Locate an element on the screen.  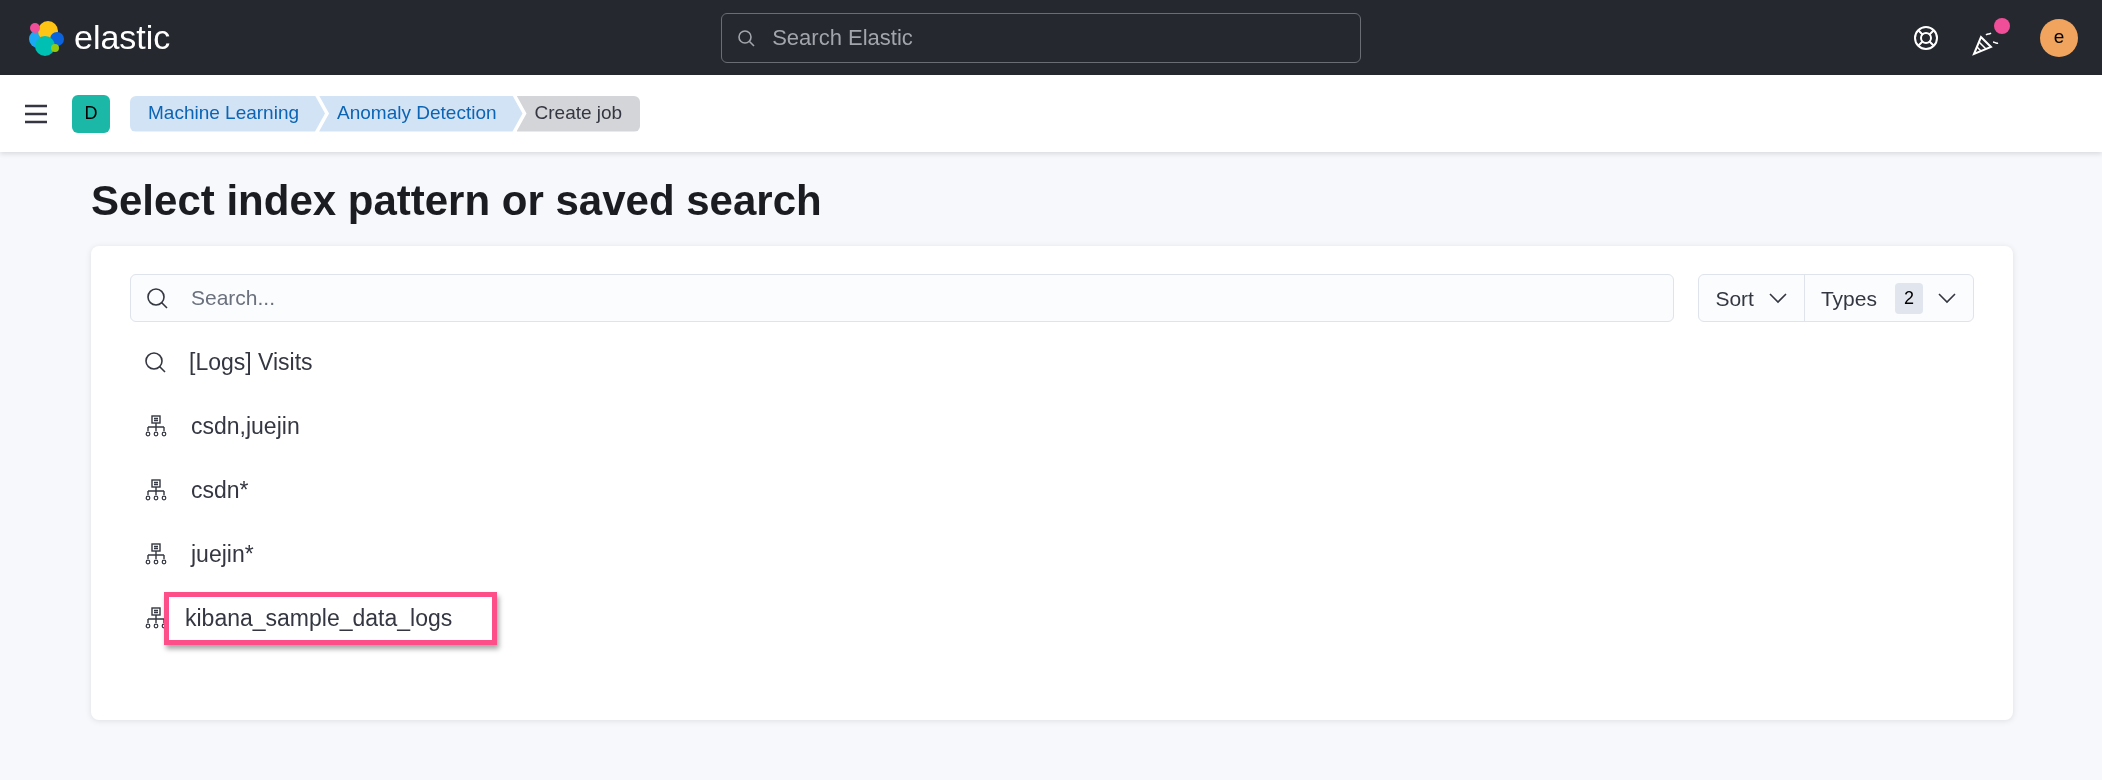
sort-button: Sort is located at coordinates (1751, 298).